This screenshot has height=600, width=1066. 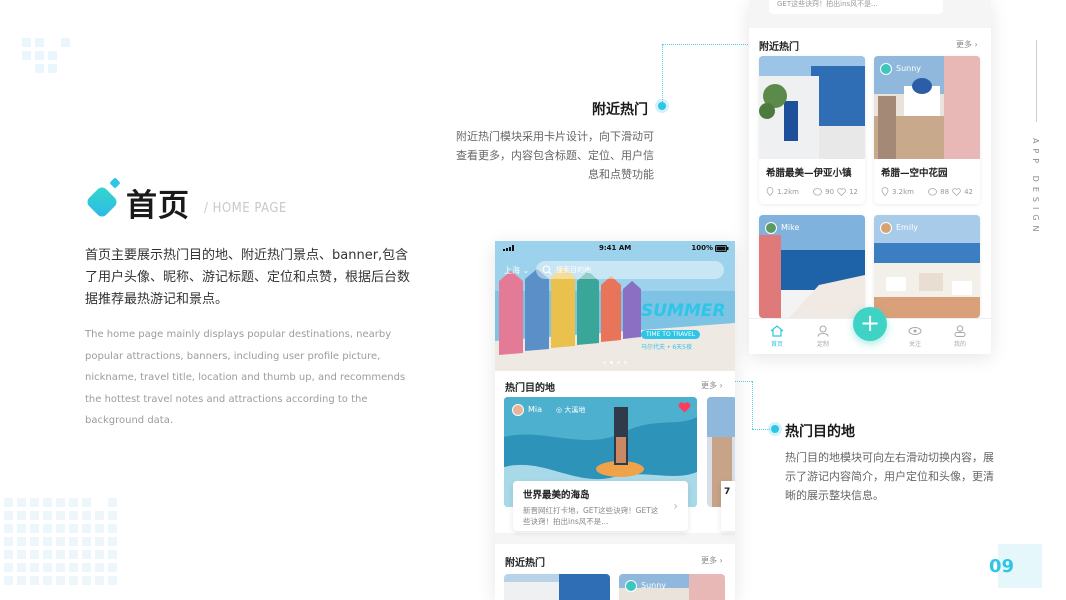 I want to click on card-username: Sunny, so click(x=909, y=68).